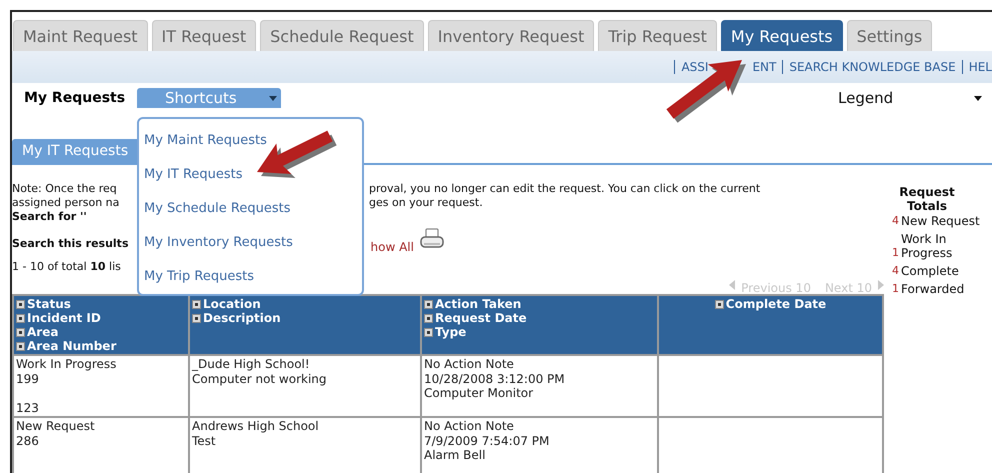 Image resolution: width=992 pixels, height=473 pixels. What do you see at coordinates (932, 289) in the screenshot?
I see `status-label: Forwarded` at bounding box center [932, 289].